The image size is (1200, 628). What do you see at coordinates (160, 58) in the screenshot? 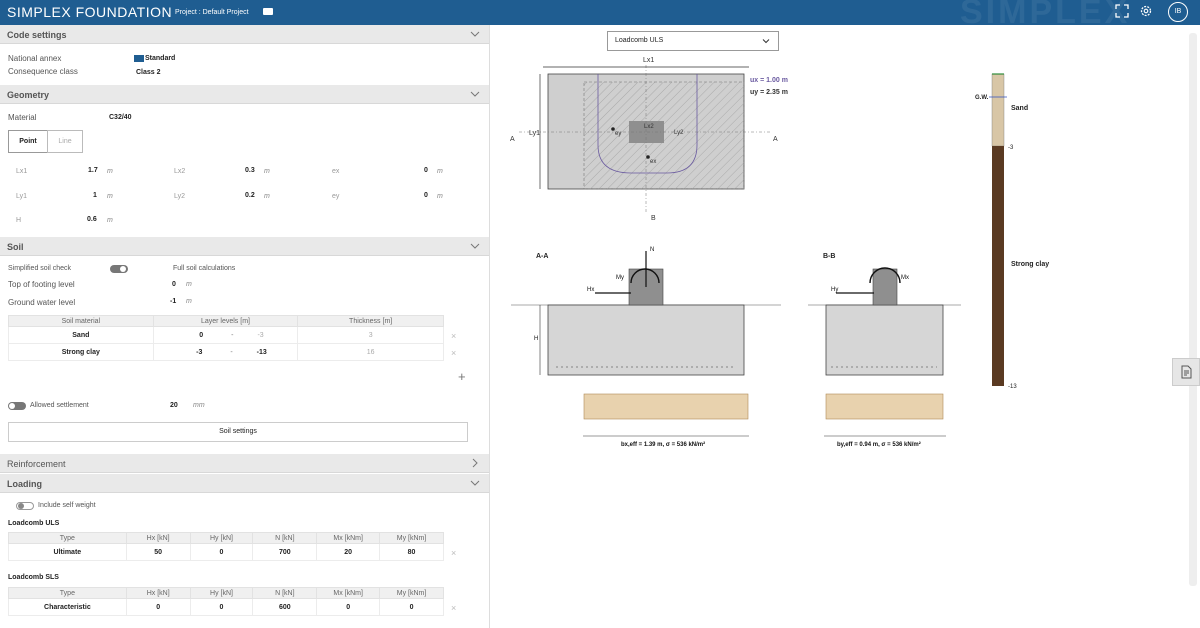
I see `national-annex-select: Standard` at bounding box center [160, 58].